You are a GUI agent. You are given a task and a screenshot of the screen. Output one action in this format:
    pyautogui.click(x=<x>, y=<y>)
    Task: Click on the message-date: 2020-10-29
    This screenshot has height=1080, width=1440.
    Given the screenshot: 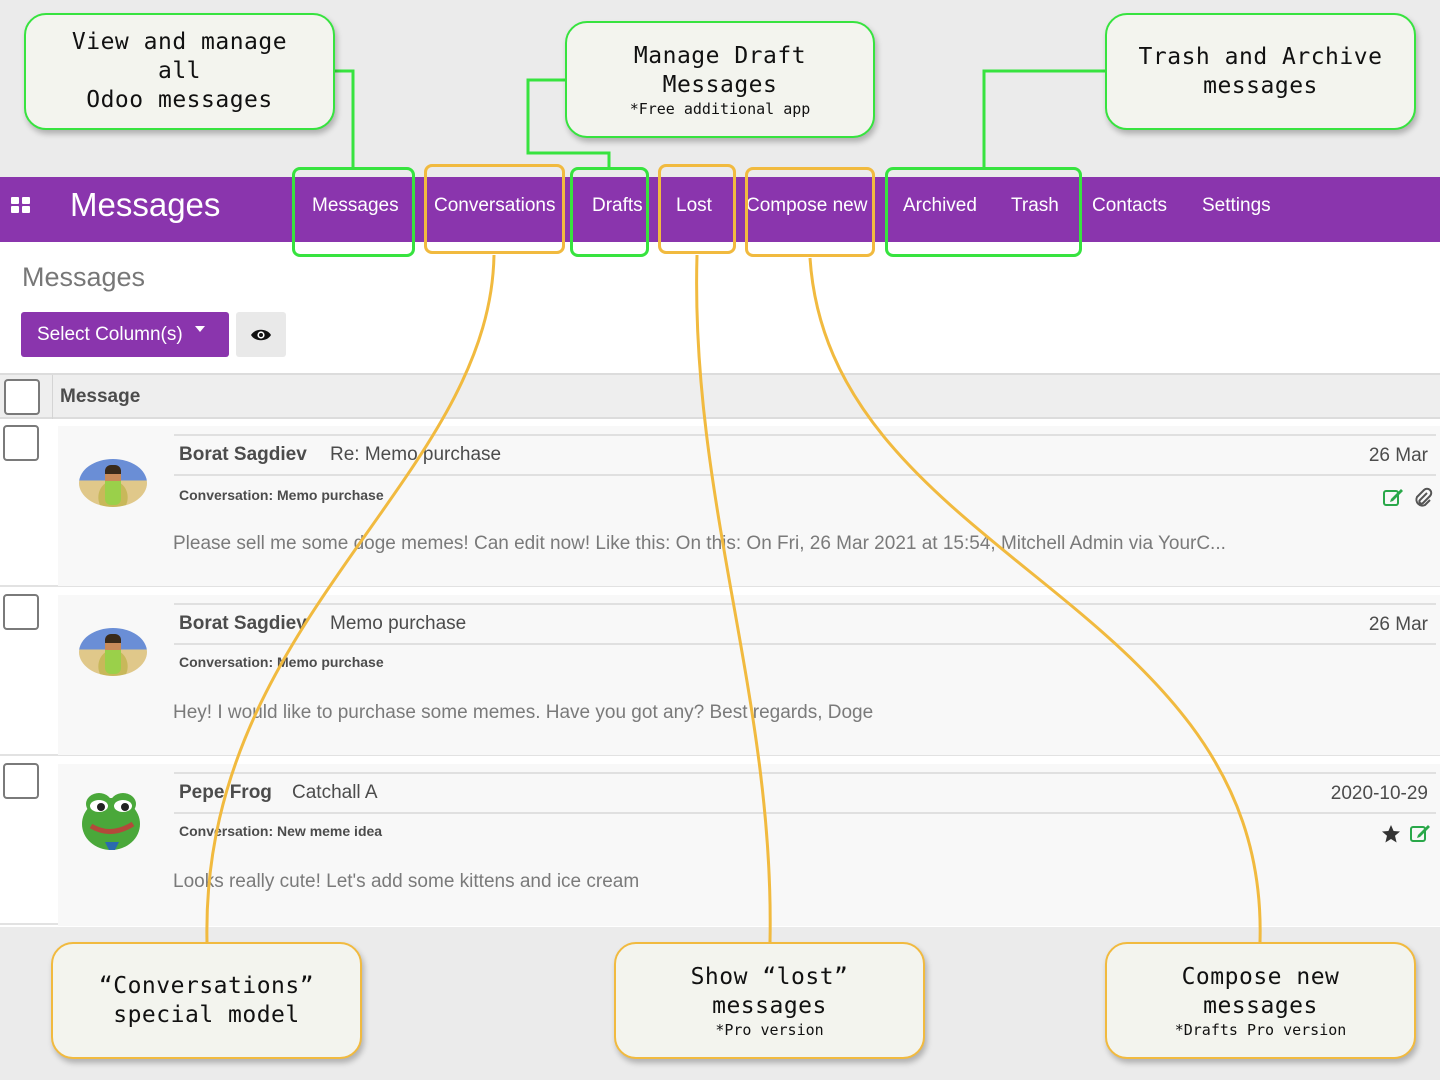 What is the action you would take?
    pyautogui.click(x=1379, y=793)
    